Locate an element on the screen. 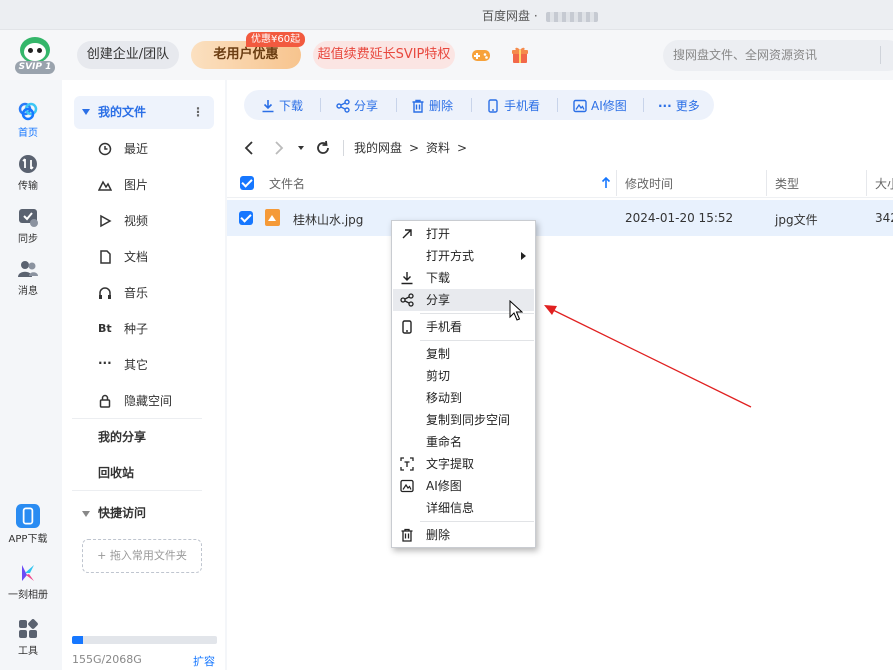 The image size is (893, 670). annotation-arrow is located at coordinates (648, 356).